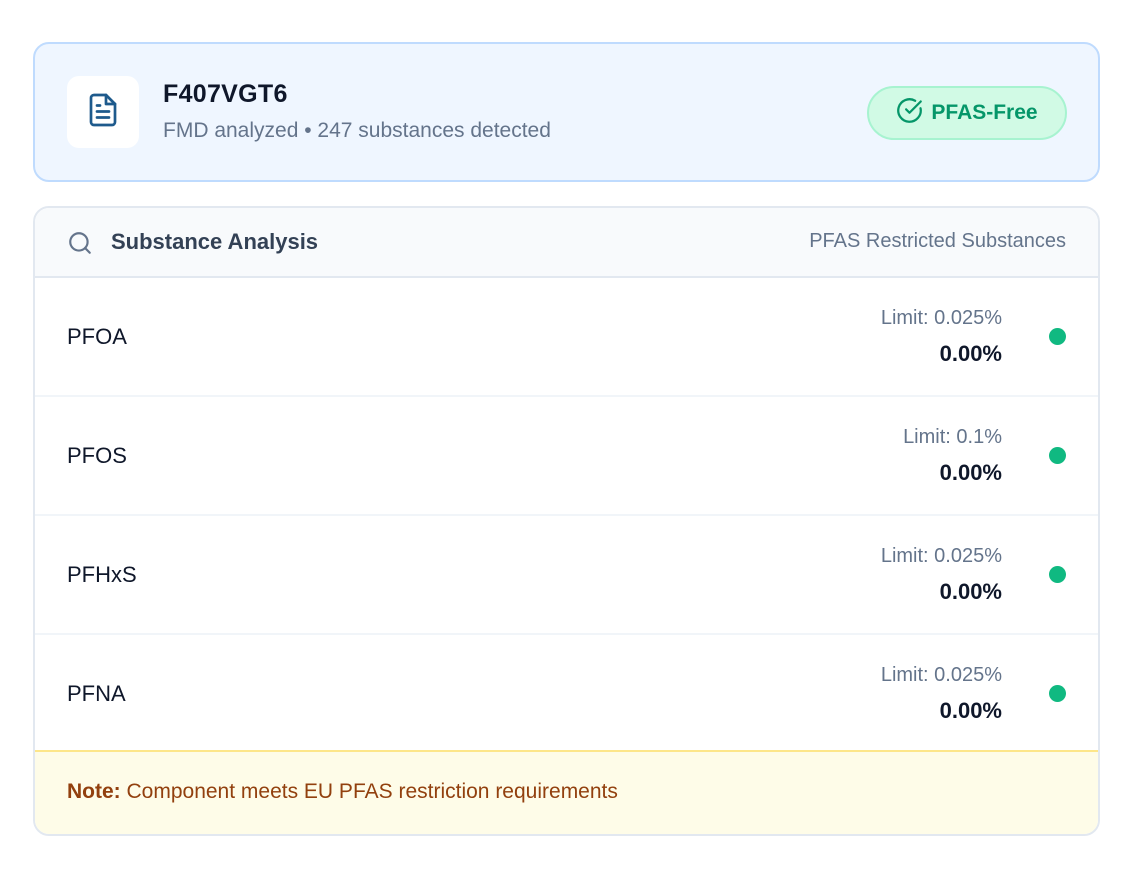 This screenshot has height=878, width=1132. Describe the element at coordinates (96, 693) in the screenshot. I see `substance-name: PFNA` at that location.